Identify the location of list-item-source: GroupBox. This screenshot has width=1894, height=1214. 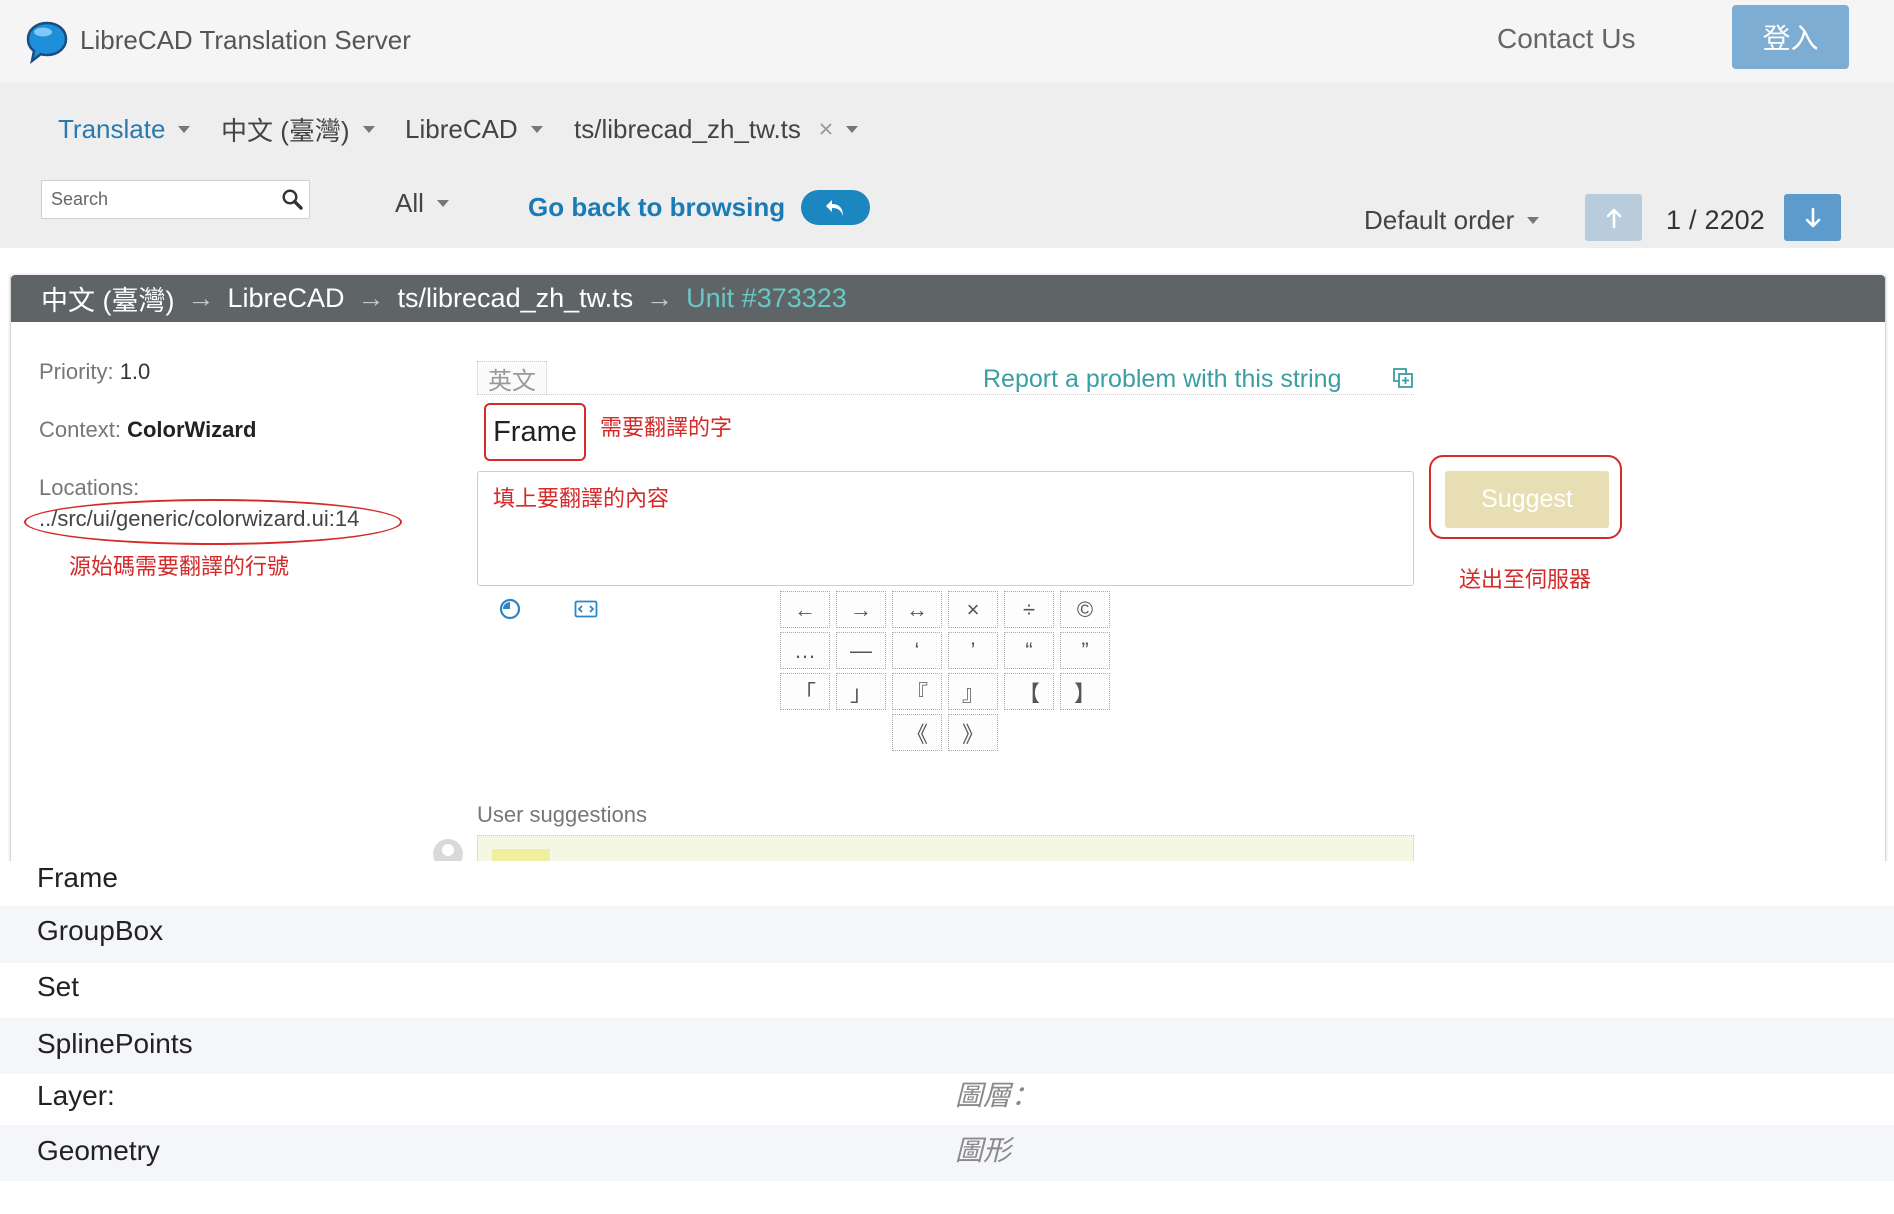
(100, 930).